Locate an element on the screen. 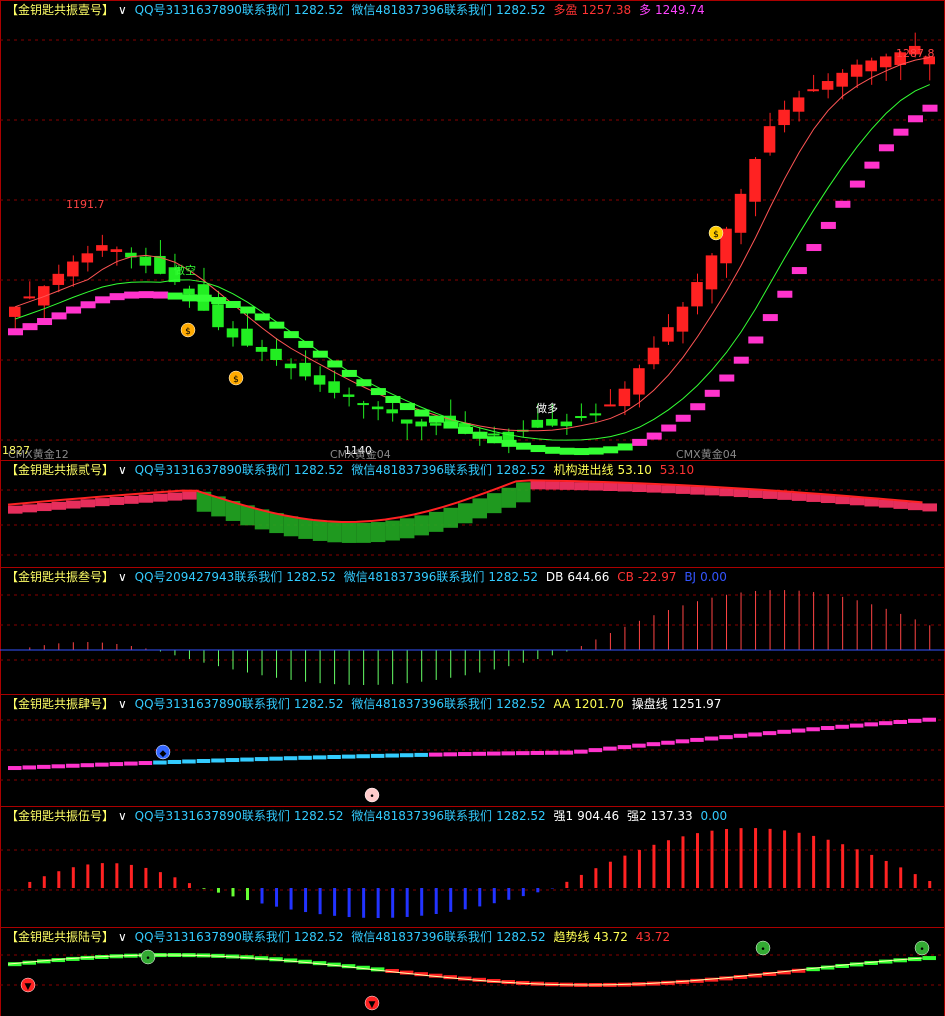 Image resolution: width=945 pixels, height=1016 pixels. trend-mark is located at coordinates (929, 958).